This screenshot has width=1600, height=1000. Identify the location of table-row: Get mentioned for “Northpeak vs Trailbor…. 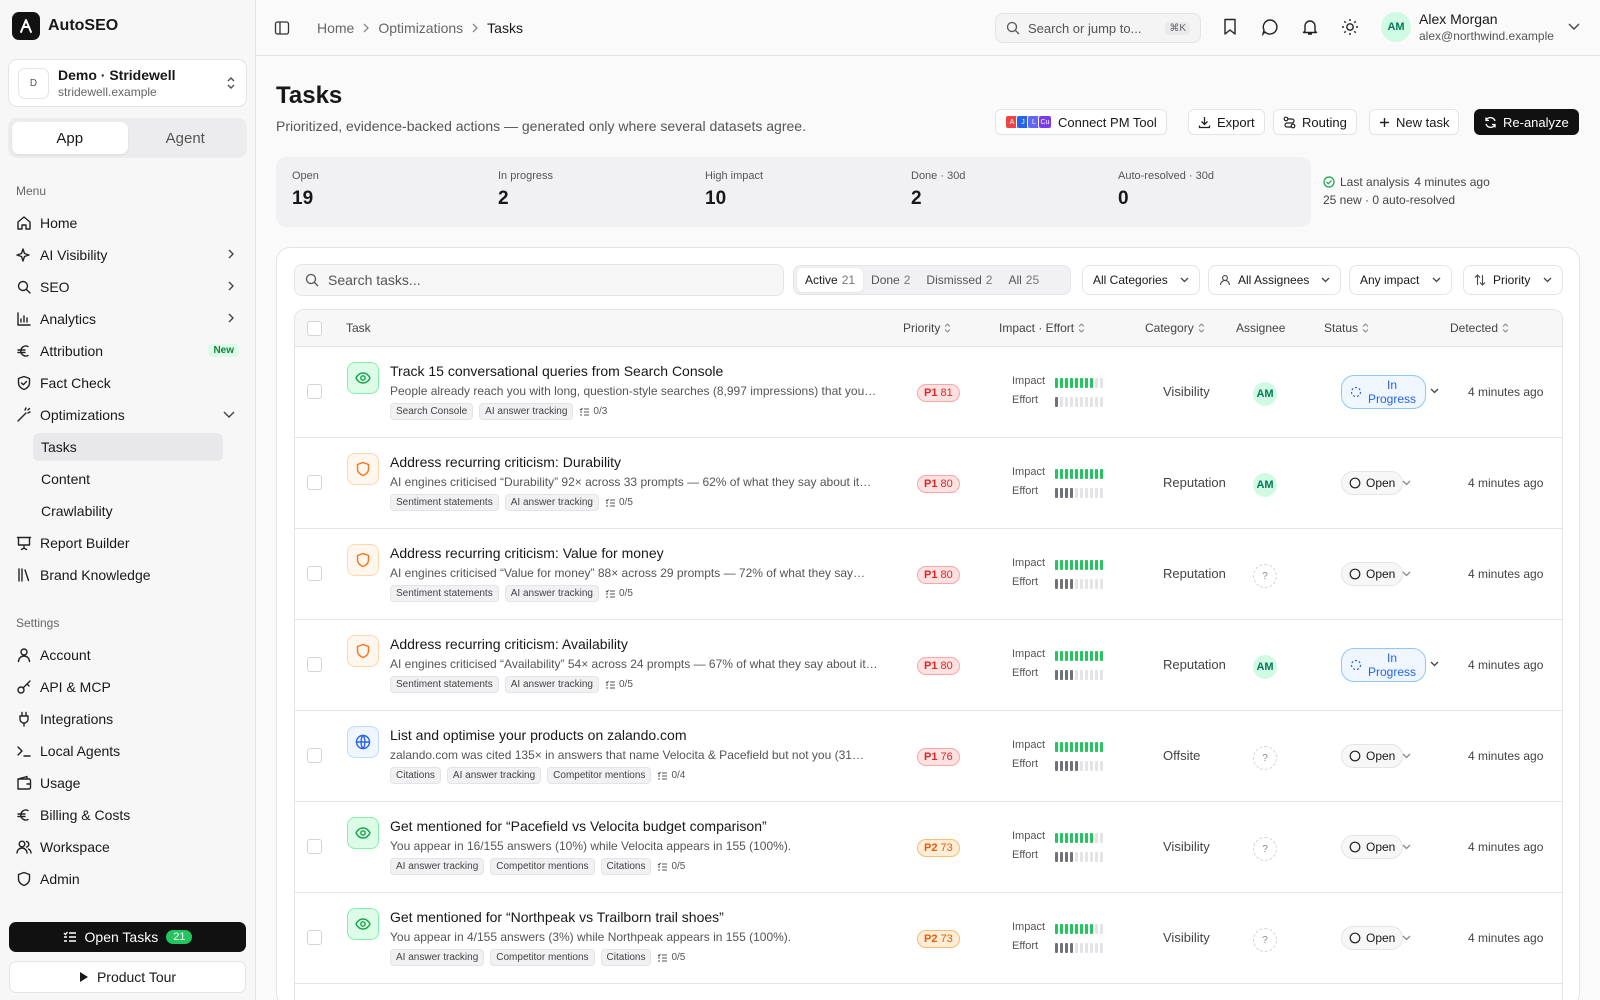
(928, 938).